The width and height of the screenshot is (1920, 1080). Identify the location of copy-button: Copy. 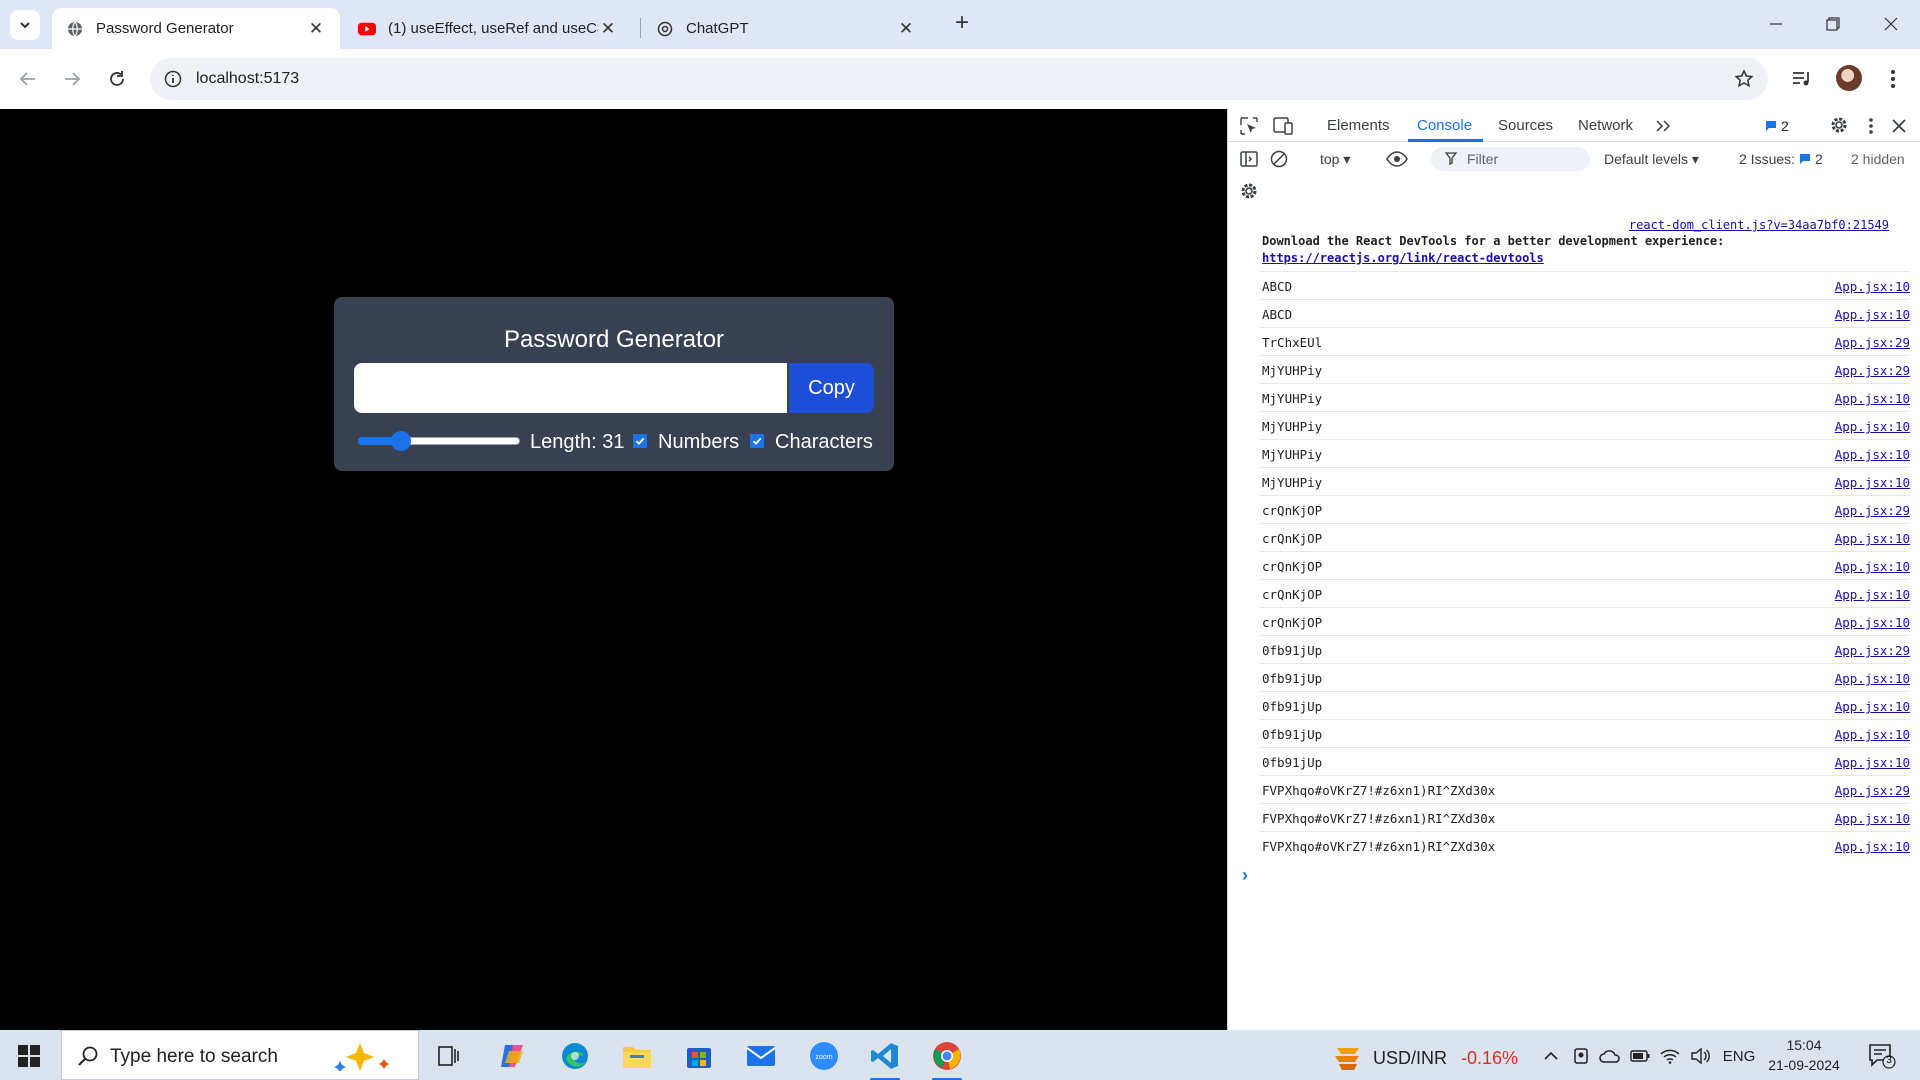
(831, 388).